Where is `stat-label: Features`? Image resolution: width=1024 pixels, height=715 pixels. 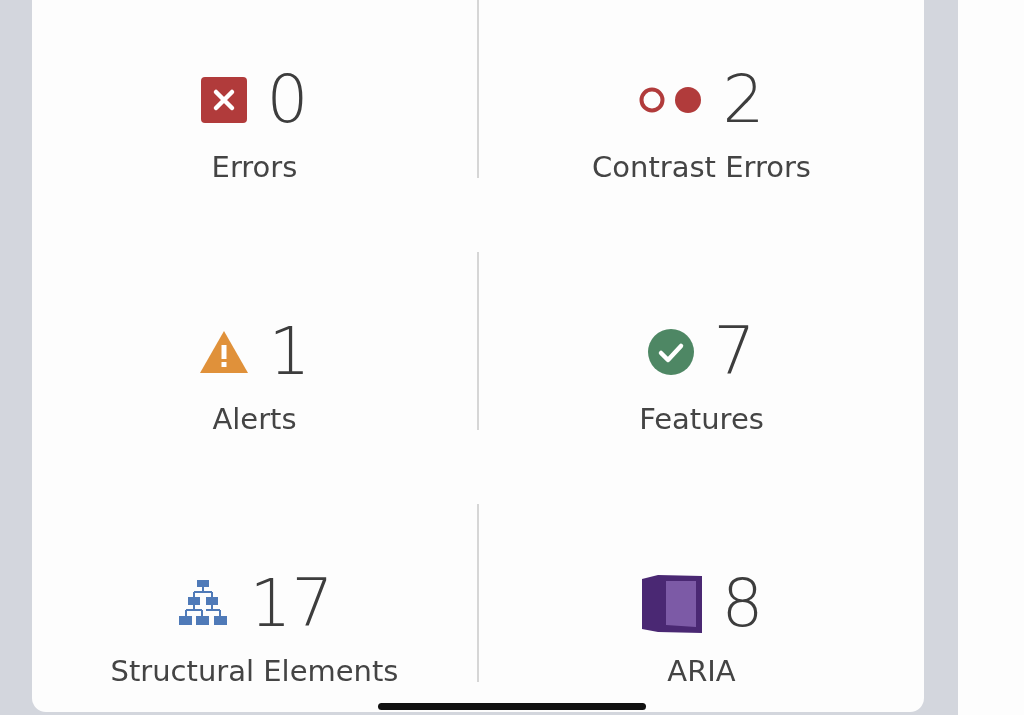 stat-label: Features is located at coordinates (701, 419).